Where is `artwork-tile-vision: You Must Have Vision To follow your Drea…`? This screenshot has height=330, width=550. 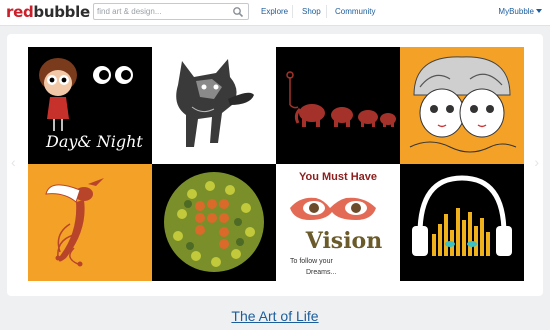
artwork-tile-vision: You Must Have Vision To follow your Drea… is located at coordinates (338, 222).